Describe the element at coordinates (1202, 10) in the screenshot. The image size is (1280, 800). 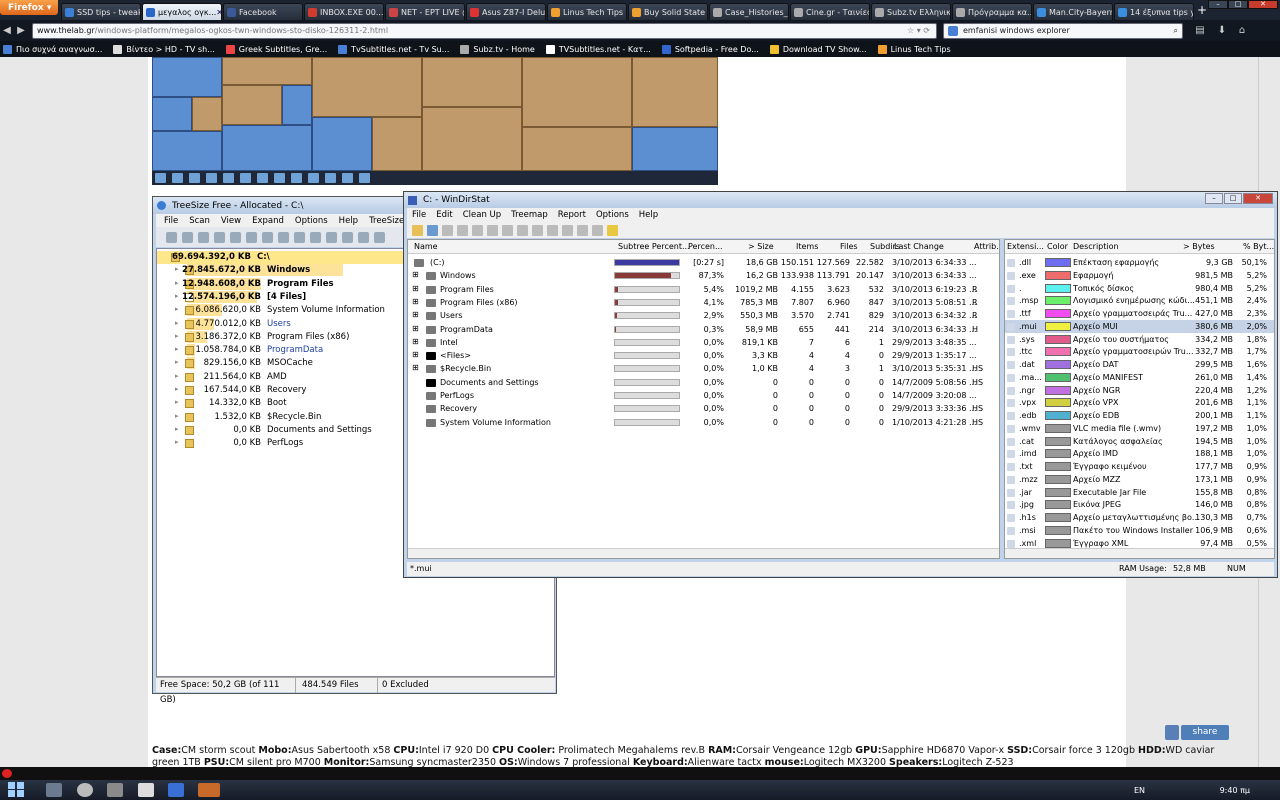
I see `new-tab-button: +` at that location.